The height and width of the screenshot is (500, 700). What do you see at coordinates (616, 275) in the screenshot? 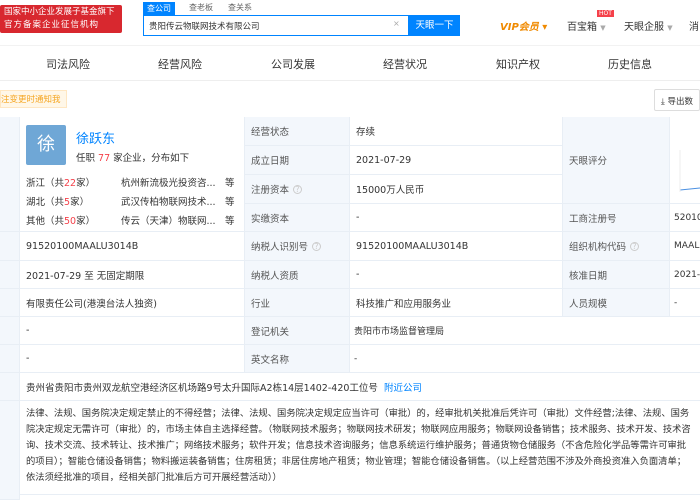
I see `field-label: 核准日期` at bounding box center [616, 275].